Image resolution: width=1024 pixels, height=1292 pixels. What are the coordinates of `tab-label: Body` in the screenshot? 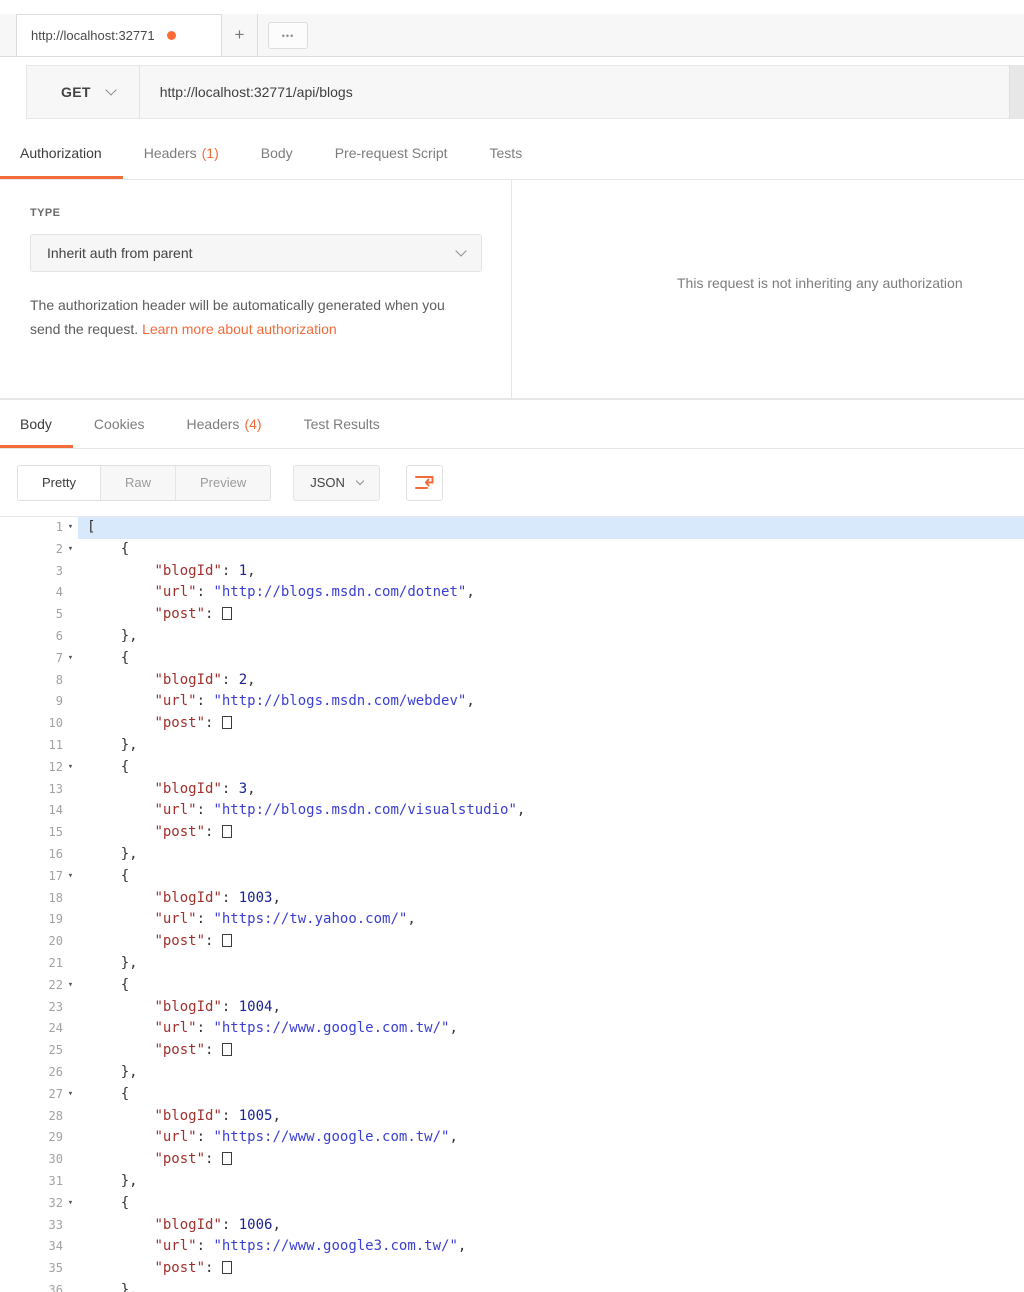 It's located at (36, 424).